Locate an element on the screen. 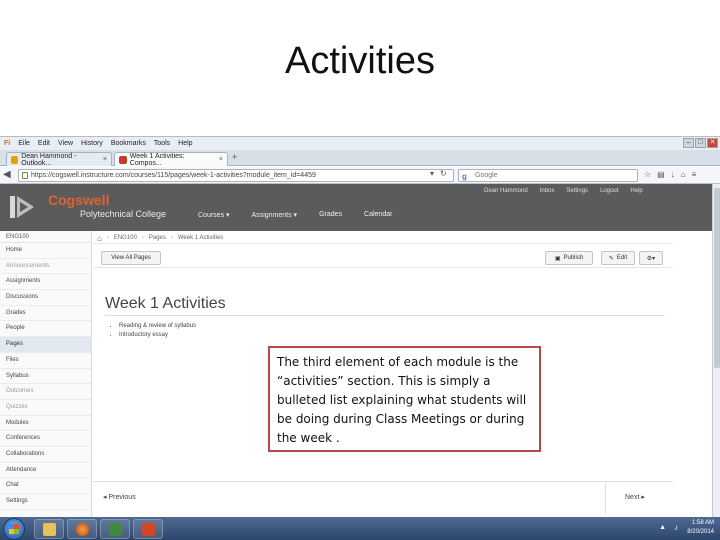 The width and height of the screenshot is (720, 540). nav-grades: Grades is located at coordinates (330, 215).